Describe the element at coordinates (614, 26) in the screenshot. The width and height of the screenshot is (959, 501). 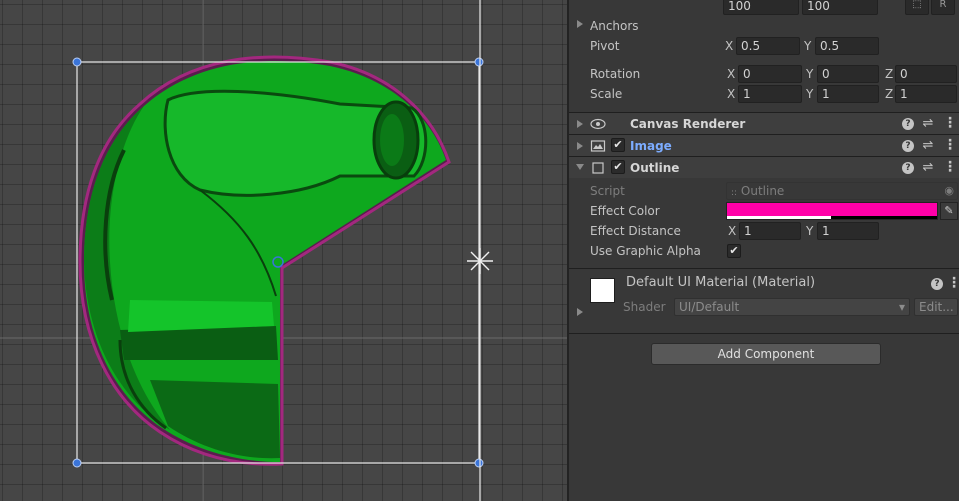
I see `anchors-label: Anchors` at that location.